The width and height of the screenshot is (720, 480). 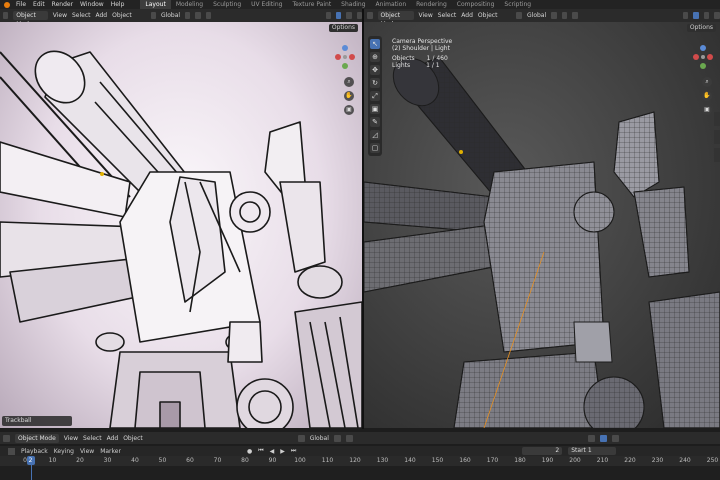 I want to click on measure-tool-icon: ◿, so click(x=375, y=135).